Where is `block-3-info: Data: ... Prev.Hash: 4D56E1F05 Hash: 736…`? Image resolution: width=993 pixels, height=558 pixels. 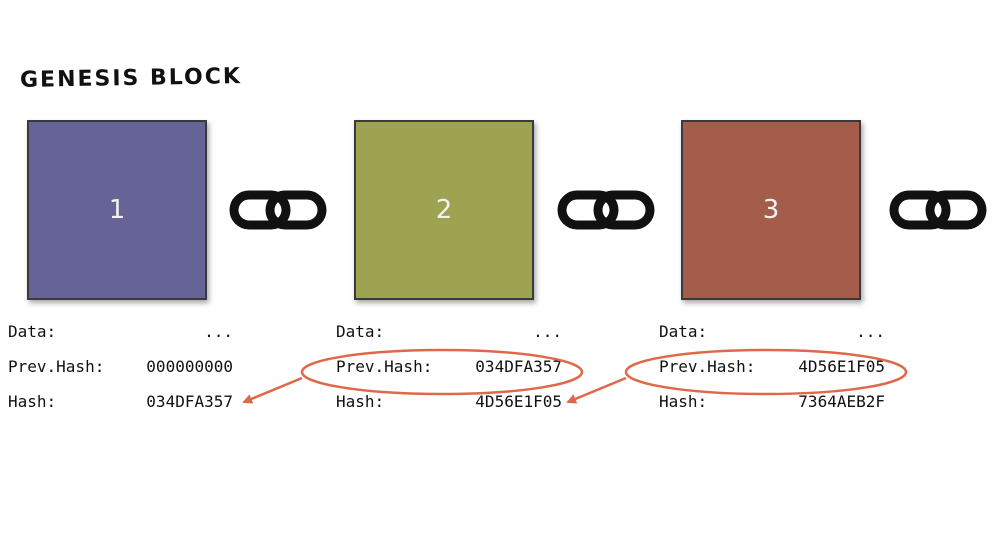 block-3-info: Data: ... Prev.Hash: 4D56E1F05 Hash: 736… is located at coordinates (772, 374).